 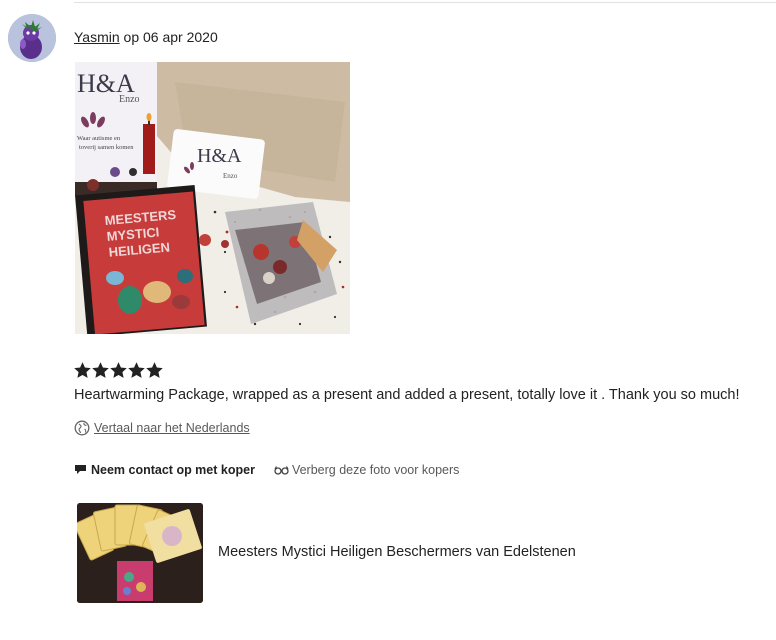 I want to click on avatar, so click(x=32, y=38).